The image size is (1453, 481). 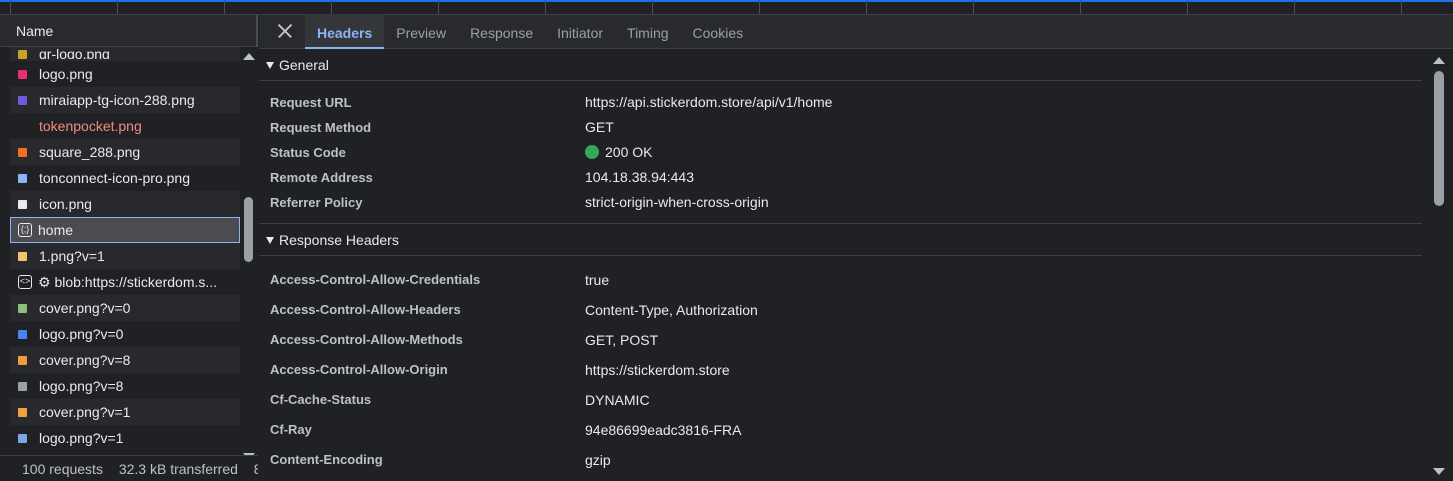 I want to click on request-row: logo.png?v=8, so click(x=125, y=386).